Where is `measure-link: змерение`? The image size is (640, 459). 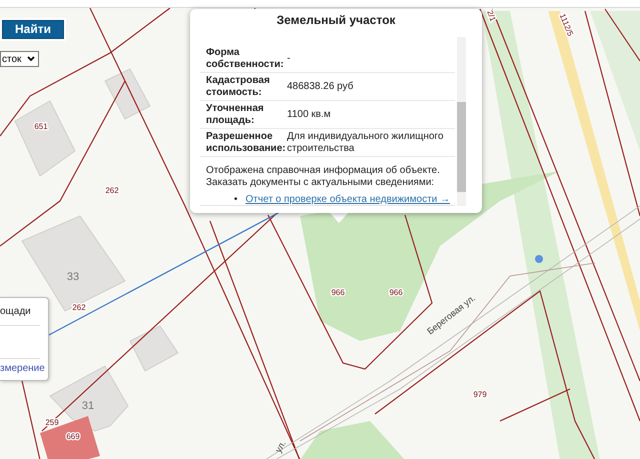
measure-link: змерение is located at coordinates (24, 369).